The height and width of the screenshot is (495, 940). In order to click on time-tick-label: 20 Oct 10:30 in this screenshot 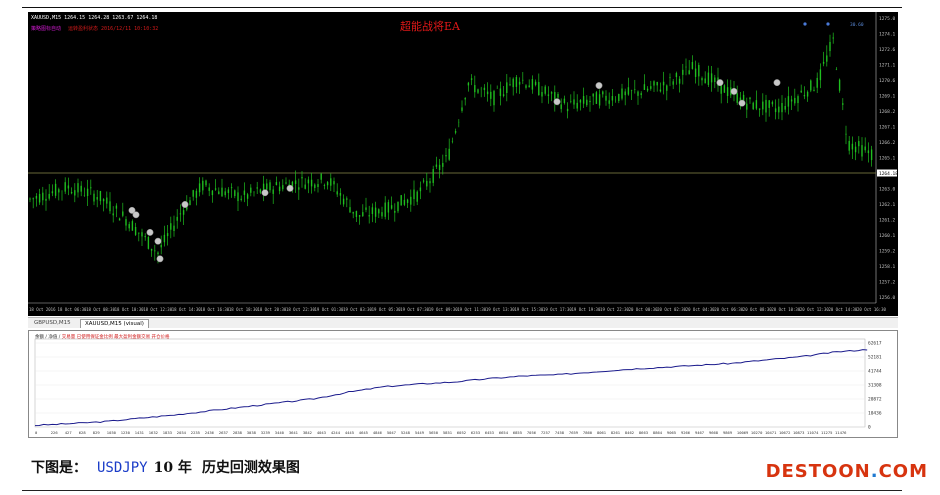, I will do `click(785, 309)`.